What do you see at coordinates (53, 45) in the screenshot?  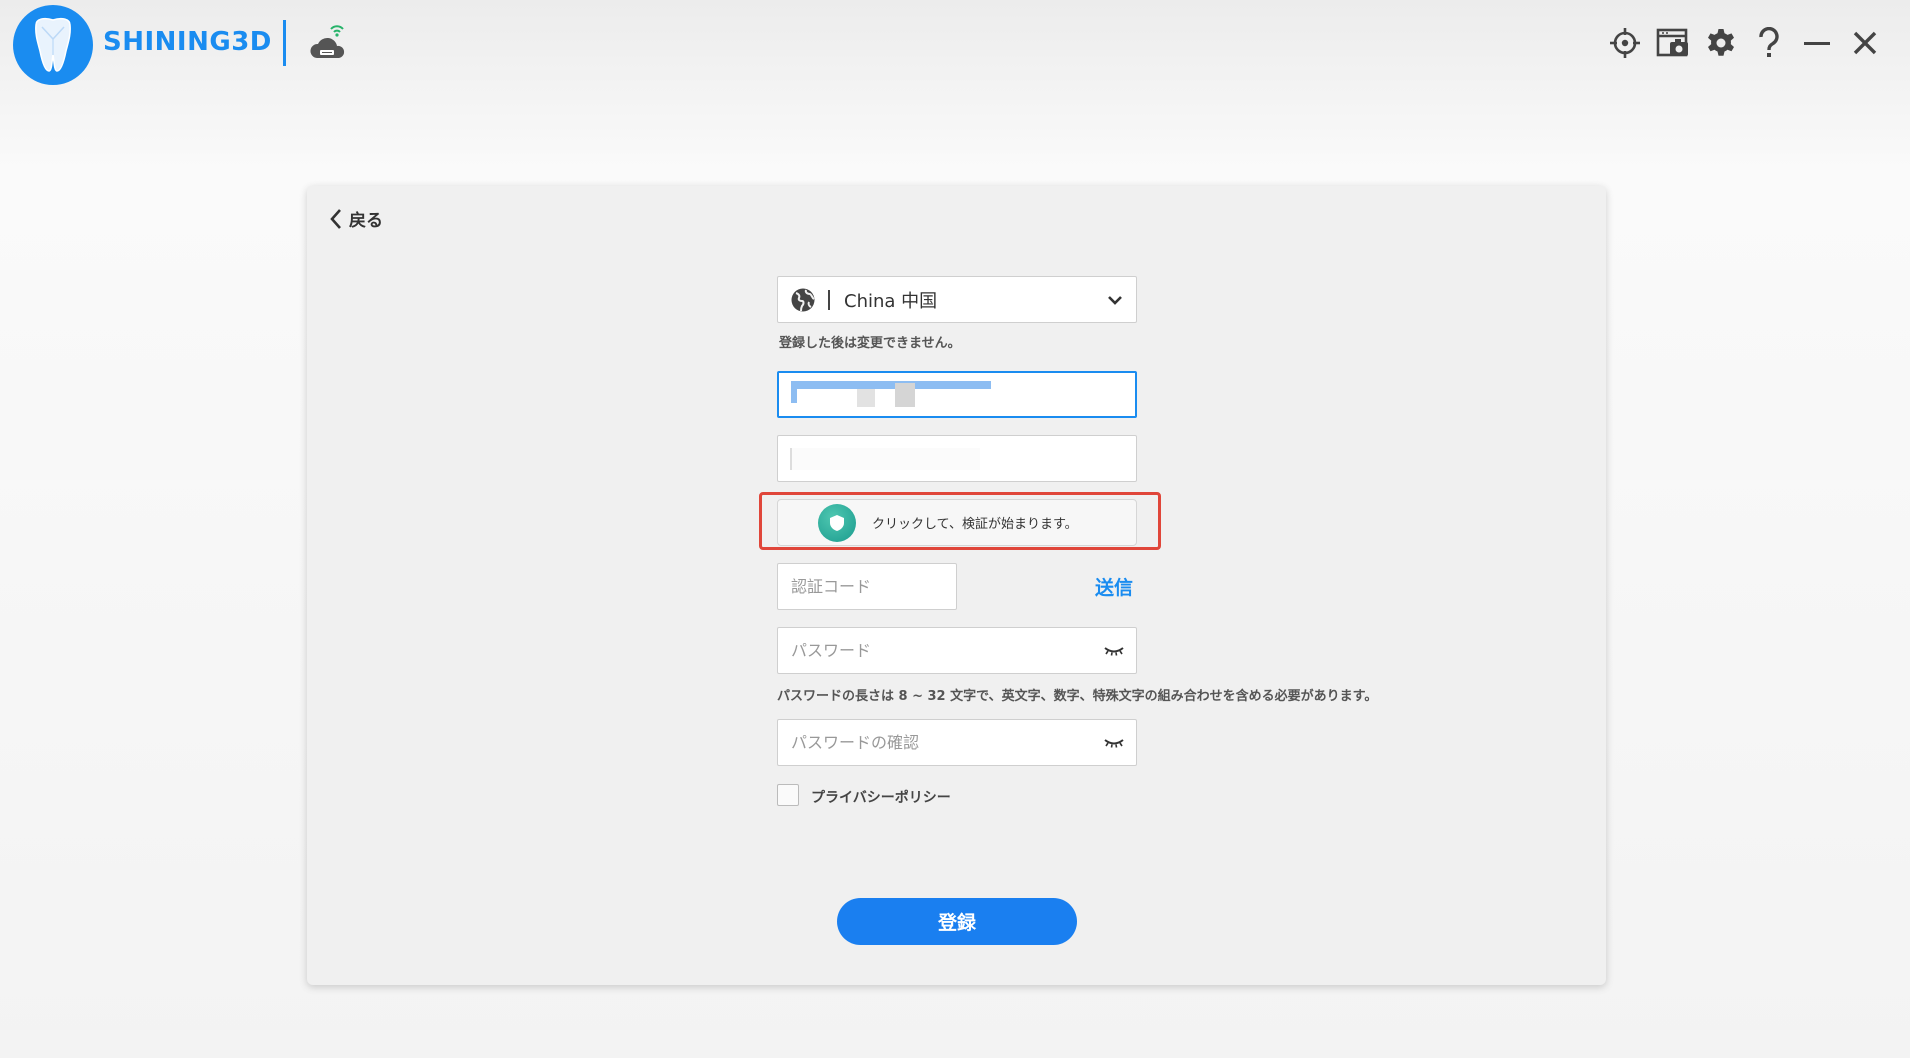 I see `tooth-logo-icon` at bounding box center [53, 45].